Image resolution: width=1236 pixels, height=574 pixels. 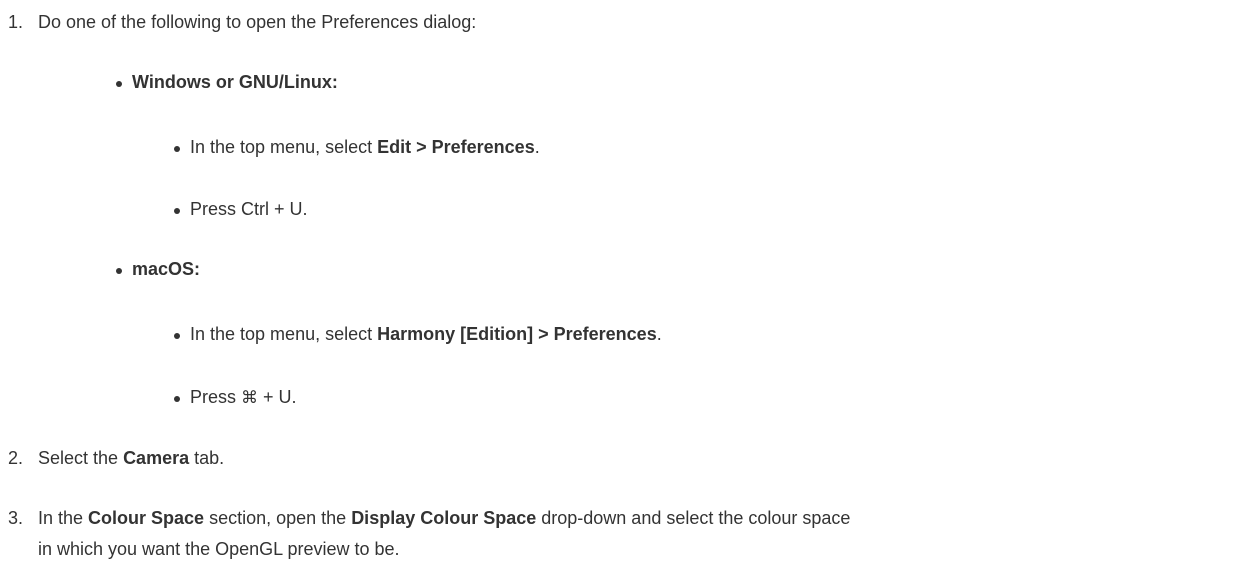 What do you see at coordinates (444, 518) in the screenshot?
I see `dropdown-name: Display Colour Space` at bounding box center [444, 518].